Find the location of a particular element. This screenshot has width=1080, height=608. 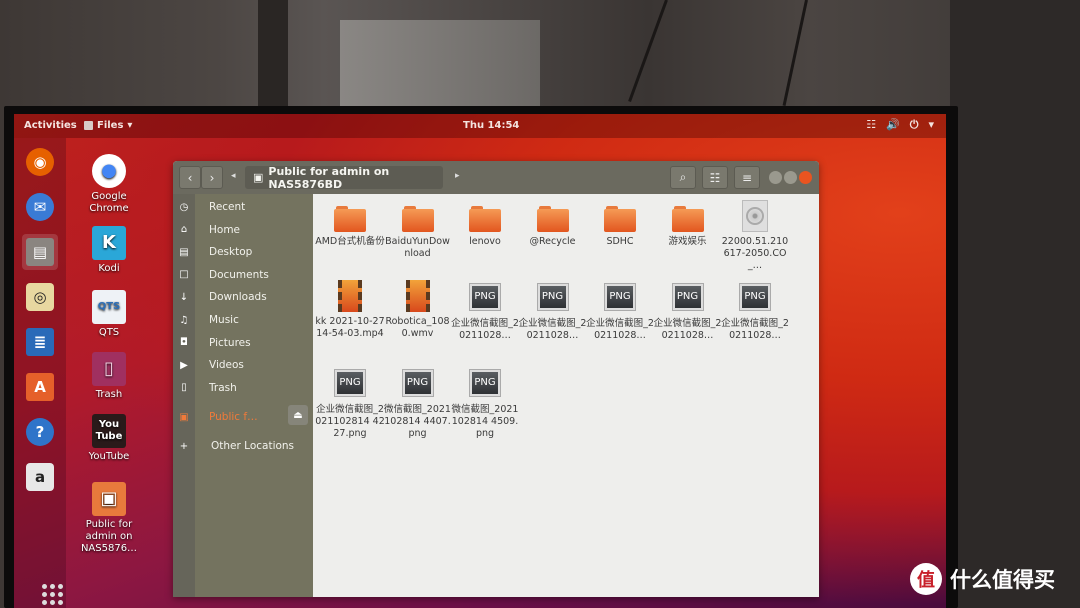

watermark-logo: 值 is located at coordinates (926, 579).